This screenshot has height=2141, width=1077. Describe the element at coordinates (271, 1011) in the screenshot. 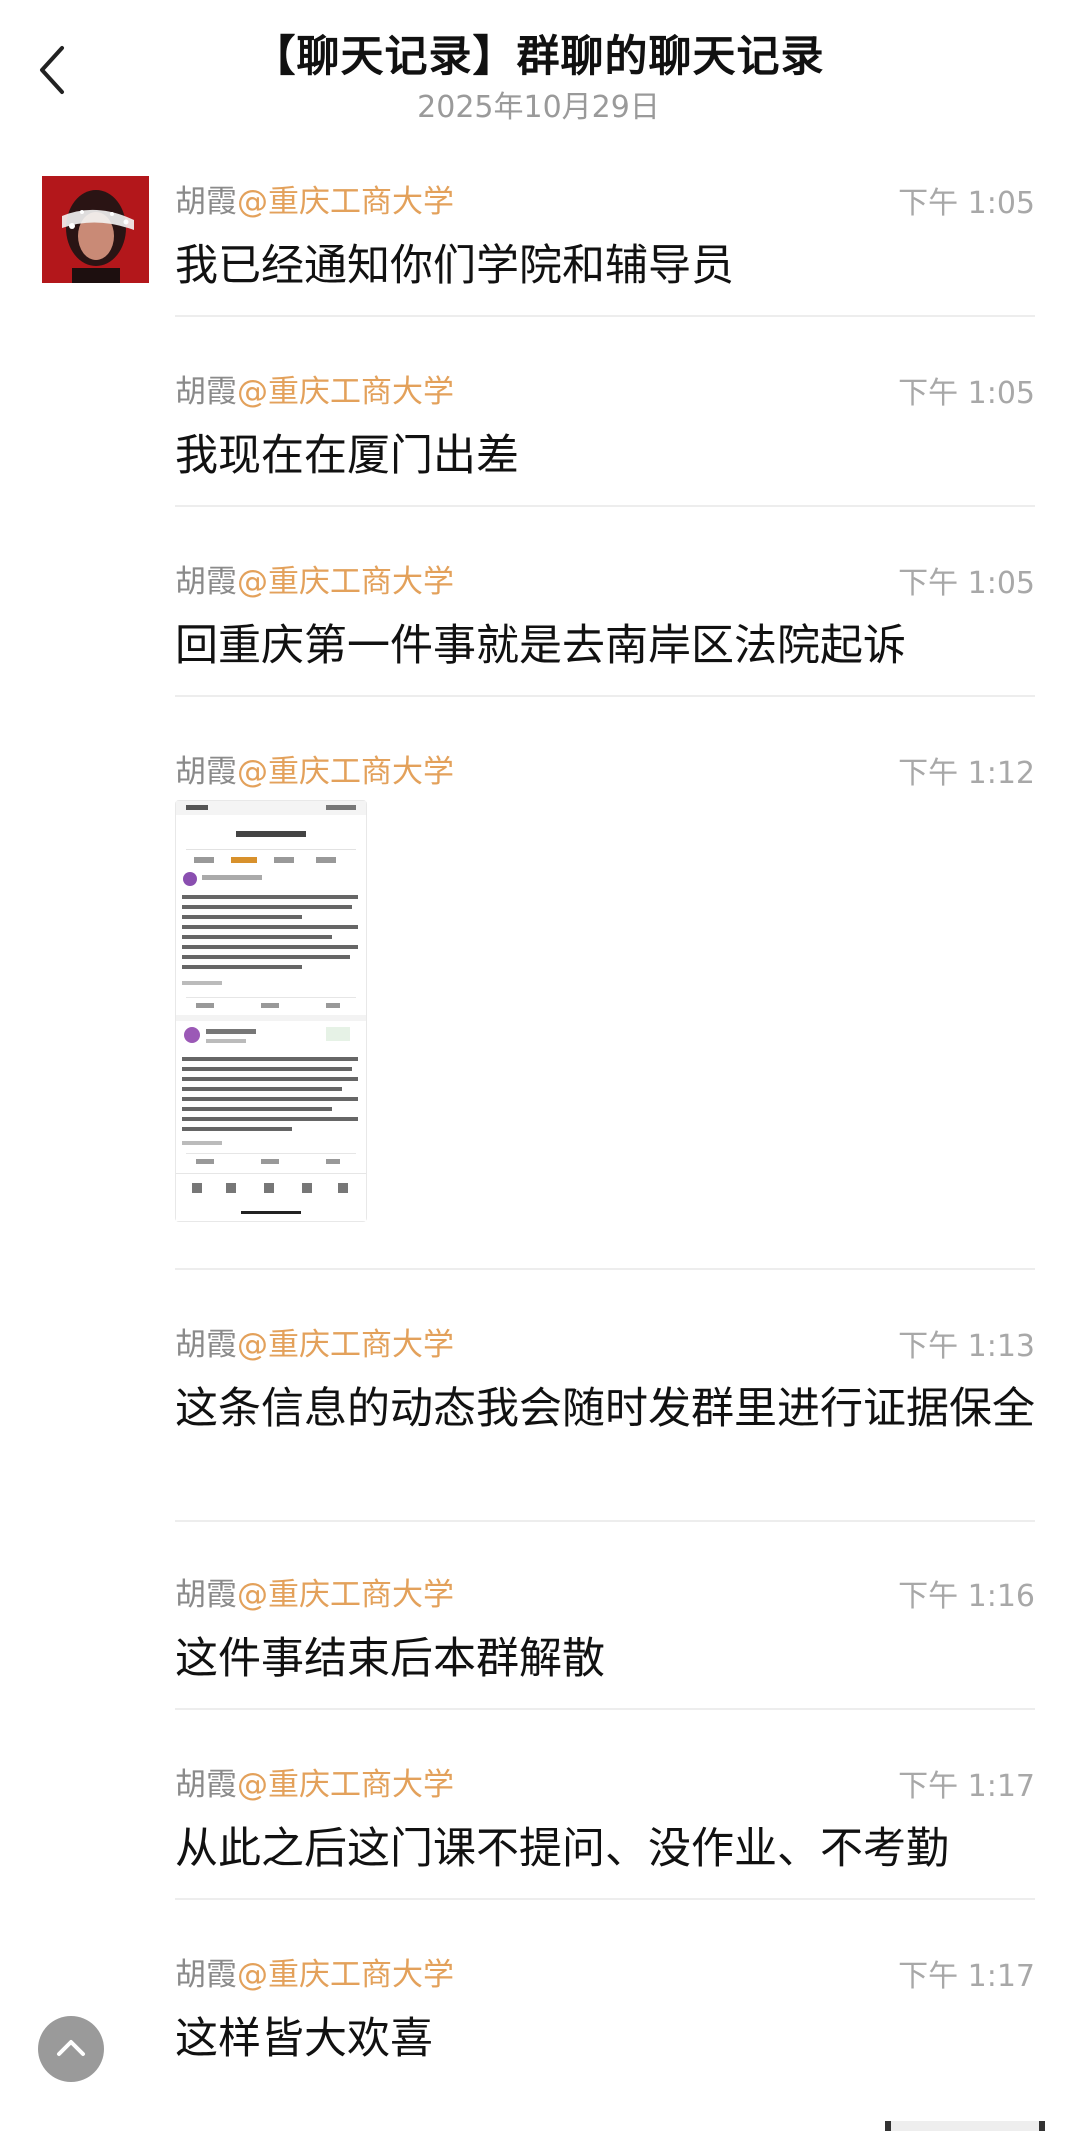

I see `image-attachment` at that location.